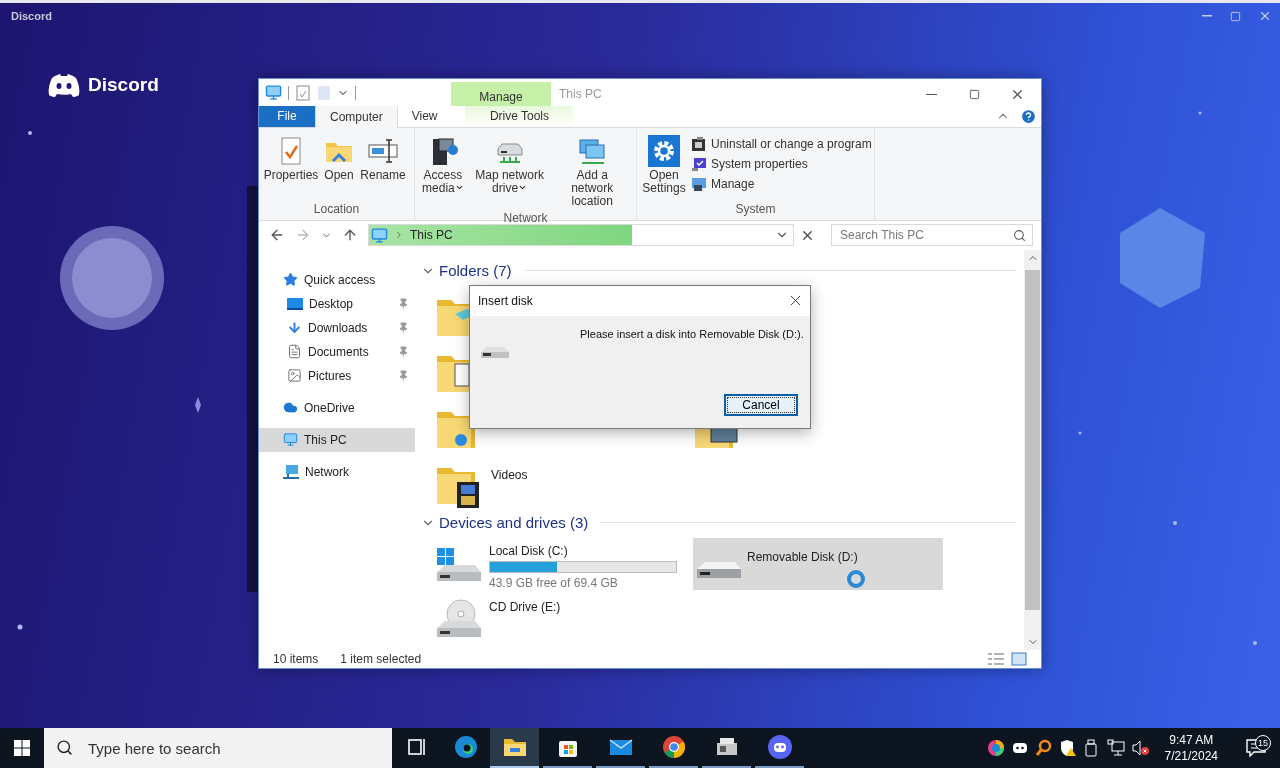 This screenshot has width=1280, height=768. Describe the element at coordinates (64, 85) in the screenshot. I see `discord-logo-icon` at that location.